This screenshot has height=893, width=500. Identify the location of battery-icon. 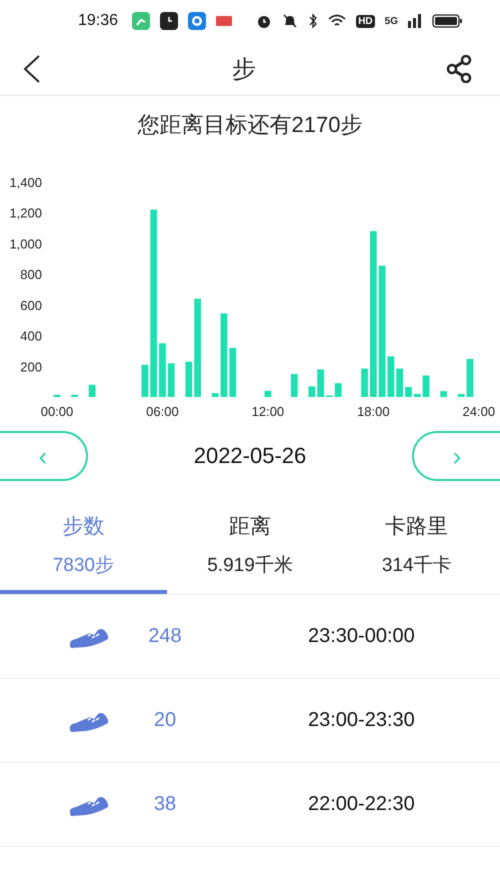
(447, 21).